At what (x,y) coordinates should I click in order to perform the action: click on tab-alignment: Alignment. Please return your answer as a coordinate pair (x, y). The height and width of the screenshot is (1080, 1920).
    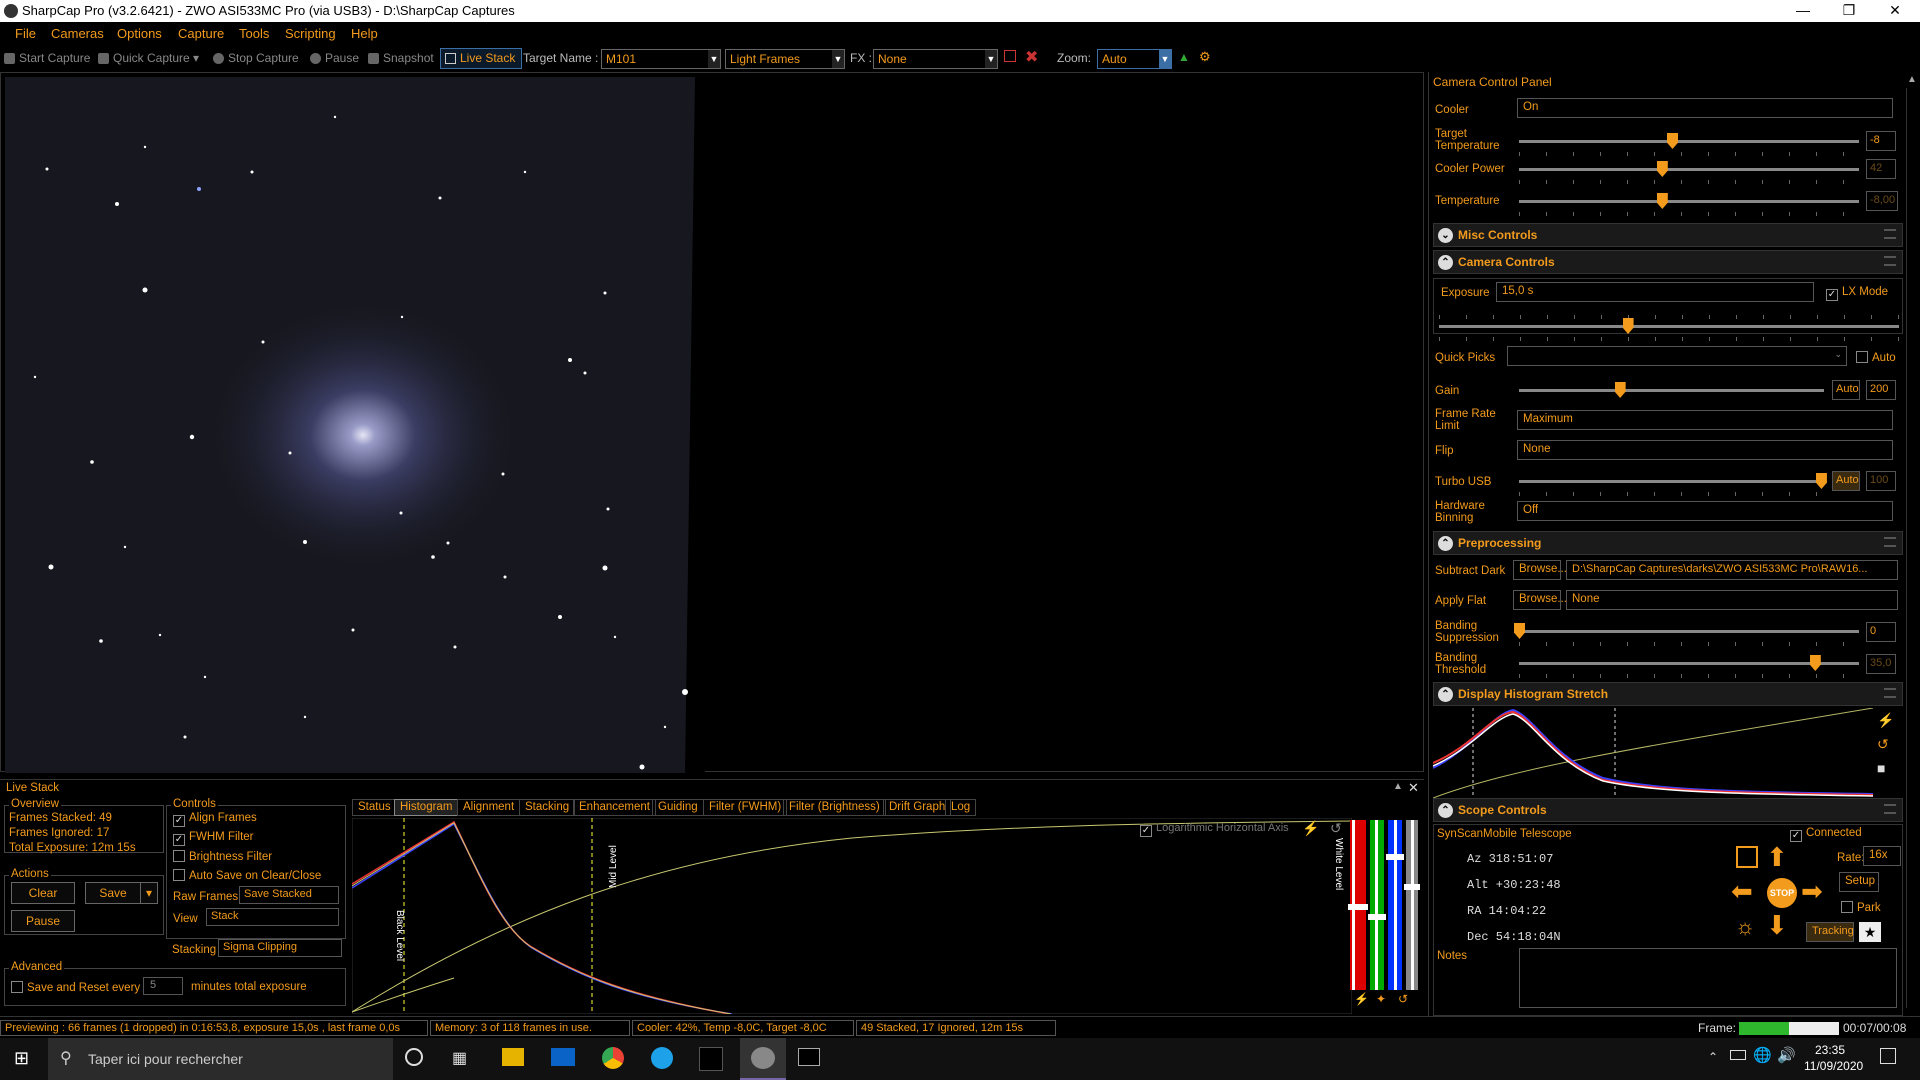
    Looking at the image, I should click on (489, 807).